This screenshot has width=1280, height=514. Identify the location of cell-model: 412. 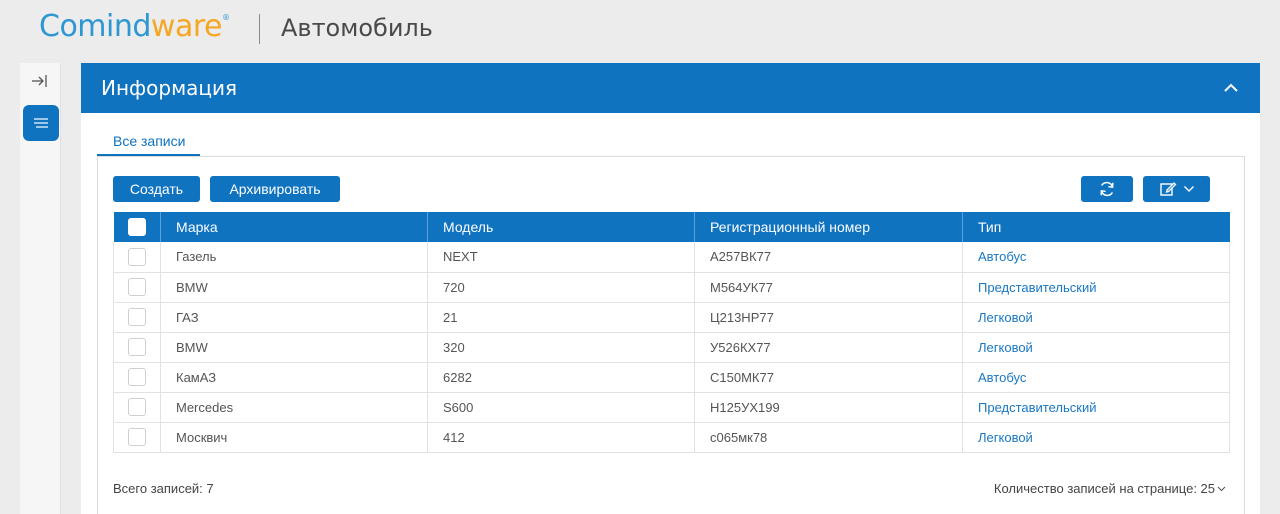
(561, 437).